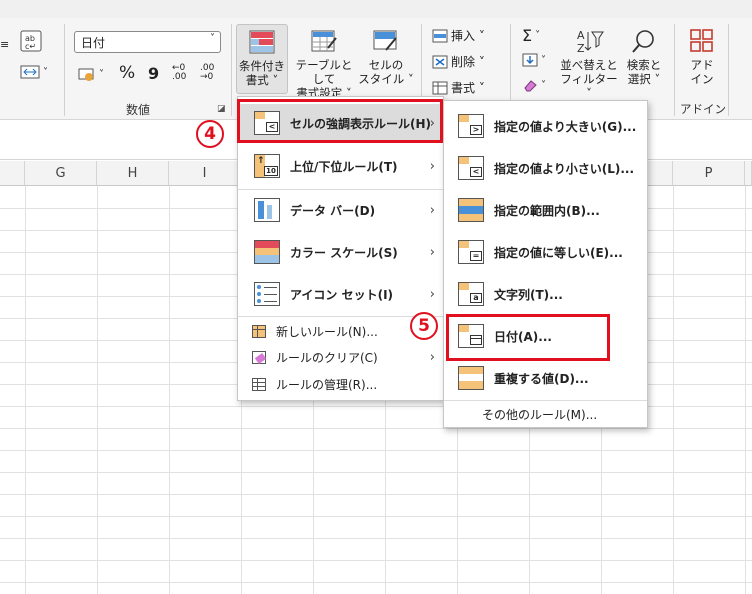 The height and width of the screenshot is (594, 752). I want to click on decrease-decimal-button: .00 →0, so click(207, 73).